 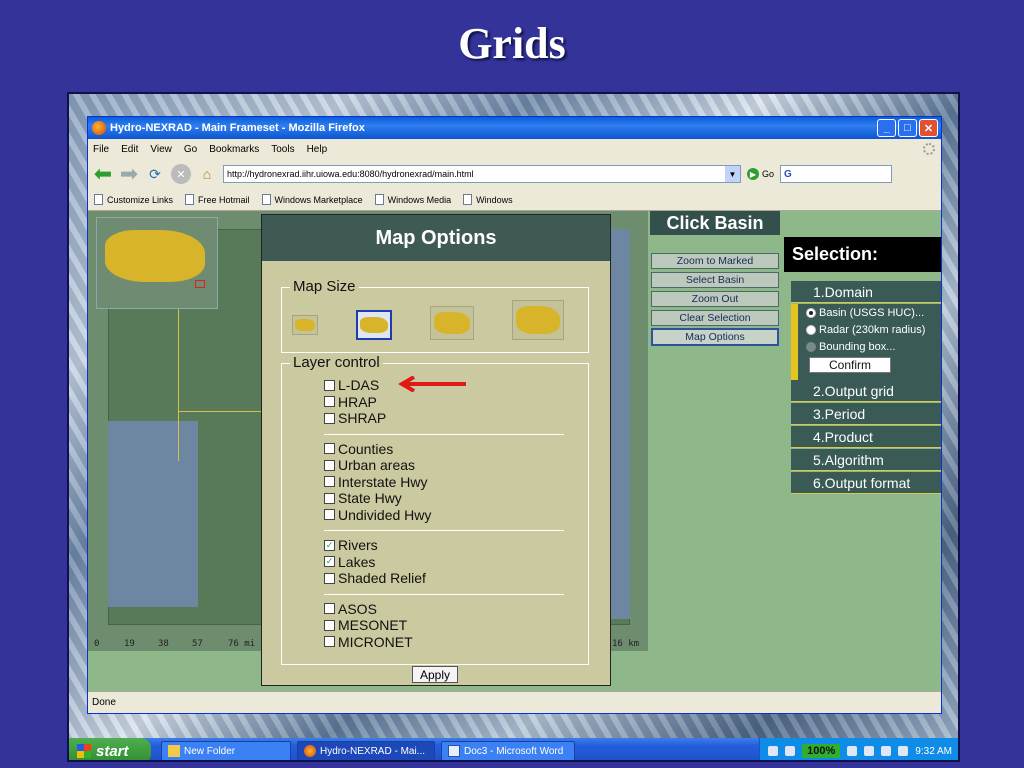 What do you see at coordinates (715, 337) in the screenshot?
I see `map-options-button: Map Options` at bounding box center [715, 337].